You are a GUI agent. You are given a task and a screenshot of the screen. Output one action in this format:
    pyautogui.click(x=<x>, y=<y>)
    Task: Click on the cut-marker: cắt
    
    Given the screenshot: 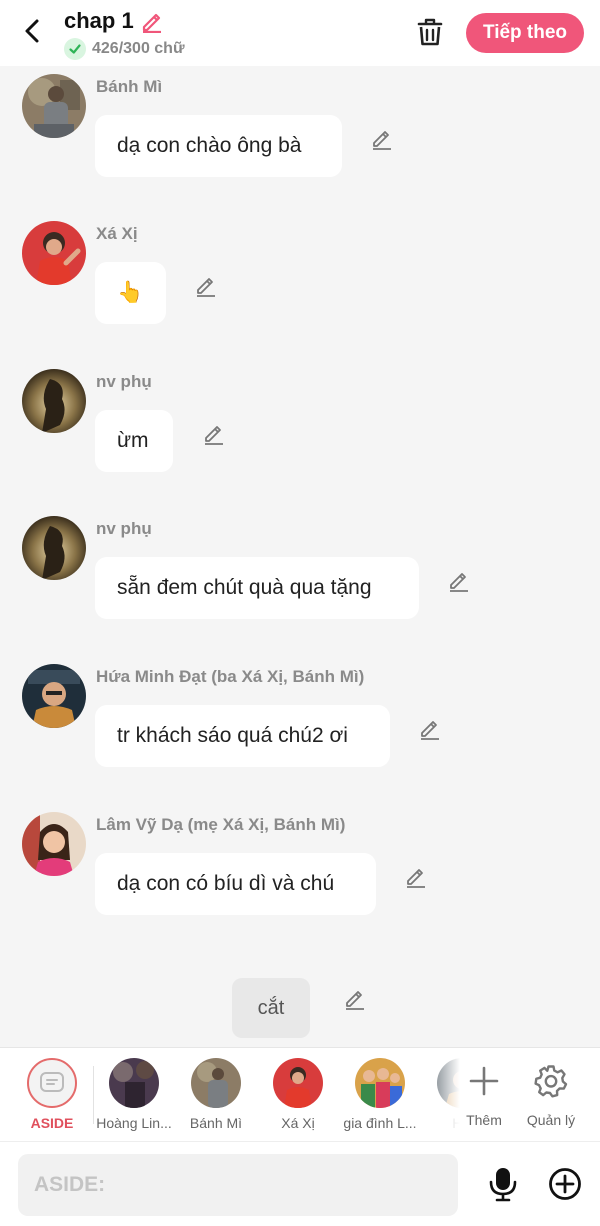 What is the action you would take?
    pyautogui.click(x=271, y=1008)
    